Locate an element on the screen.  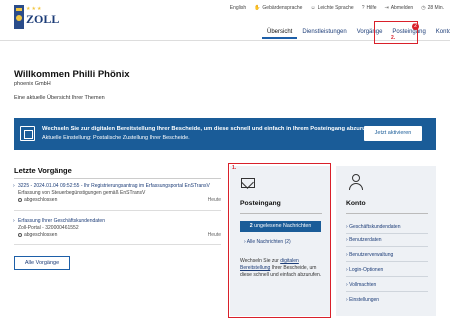
easy-language-icon: ☺ is located at coordinates (313, 8).